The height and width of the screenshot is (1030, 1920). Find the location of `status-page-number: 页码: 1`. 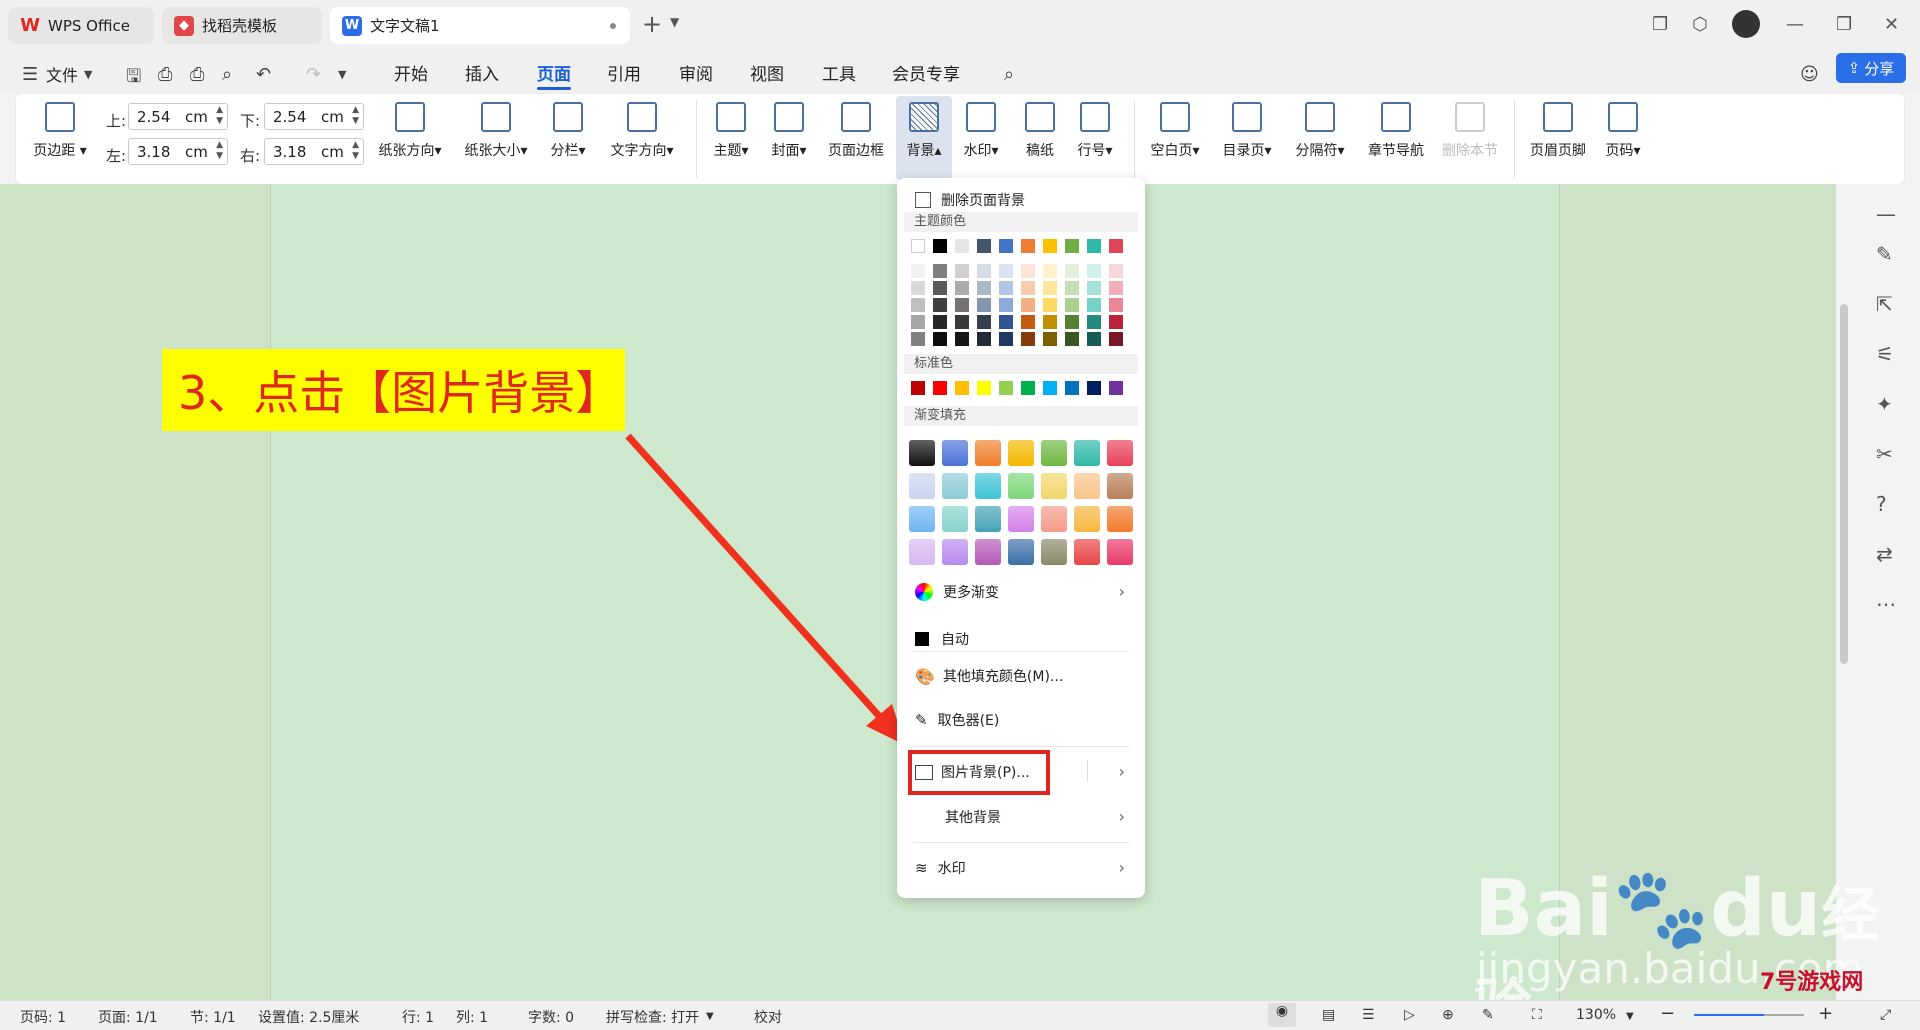

status-page-number: 页码: 1 is located at coordinates (43, 1017).